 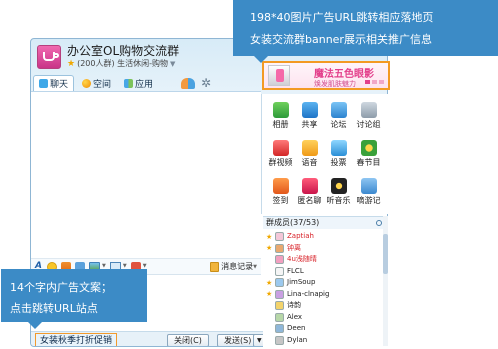 I want to click on member-item: ★ Lina-clnapig, so click(x=297, y=294).